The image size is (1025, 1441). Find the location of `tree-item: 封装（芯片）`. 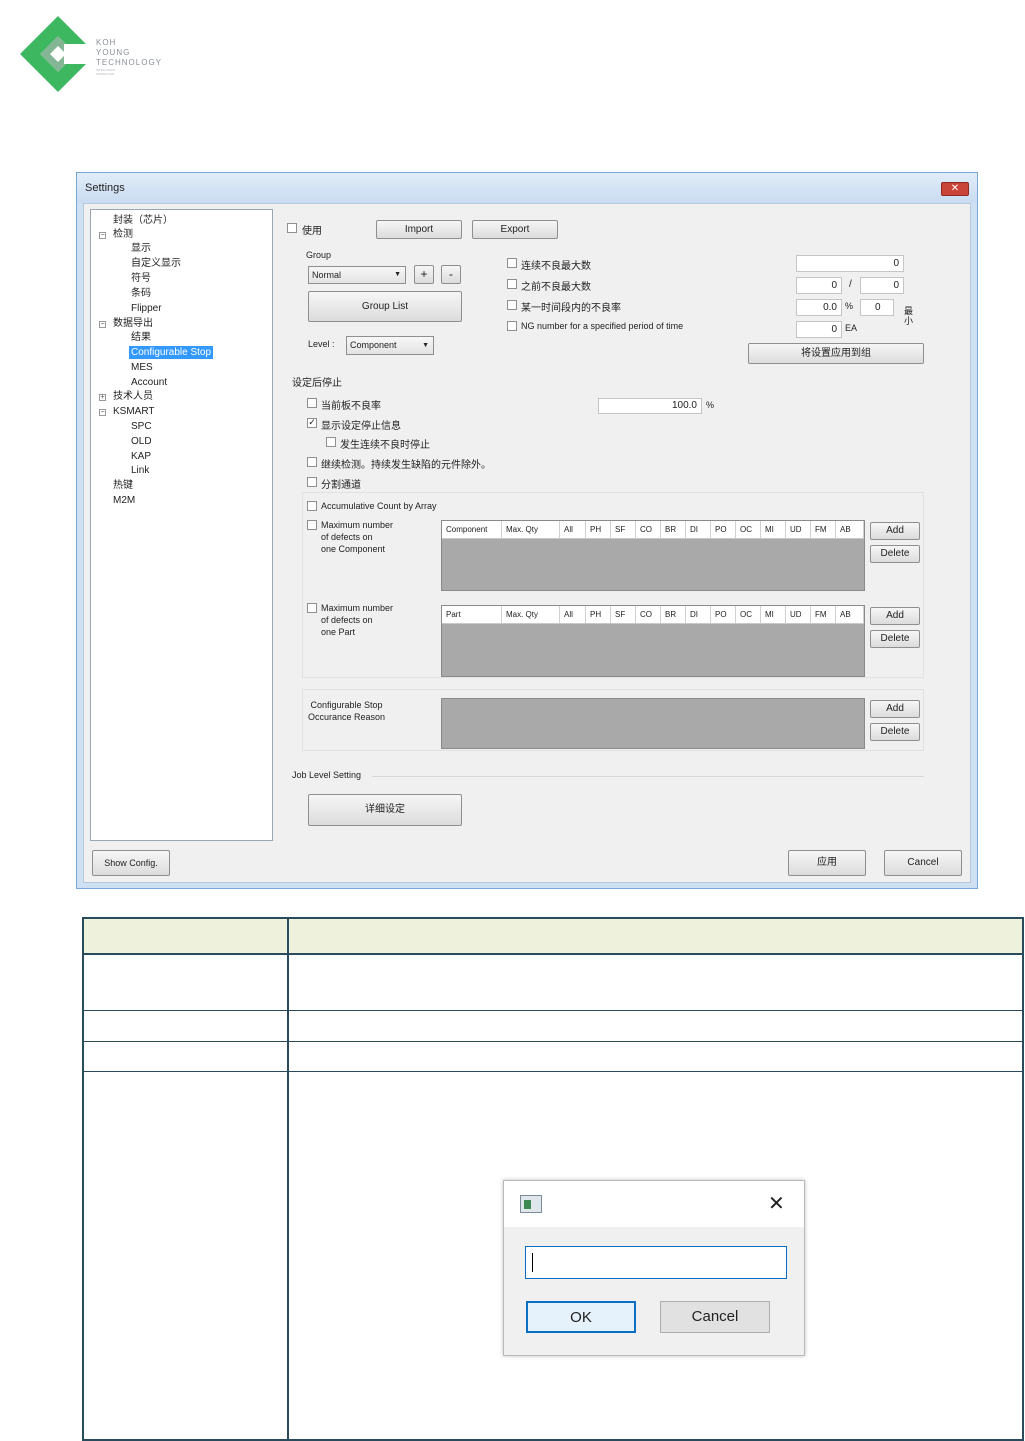

tree-item: 封装（芯片） is located at coordinates (143, 220).